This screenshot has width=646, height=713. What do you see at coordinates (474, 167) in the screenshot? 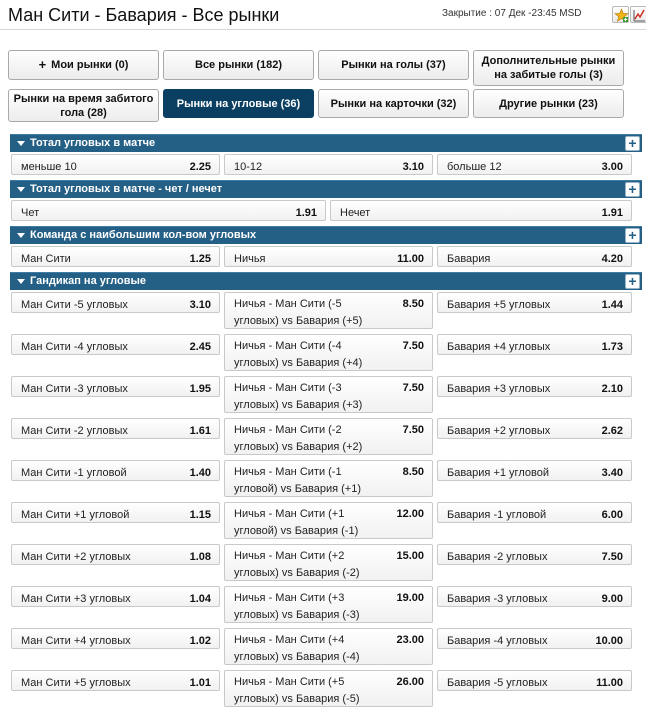
I see `selection-label: больше 12` at bounding box center [474, 167].